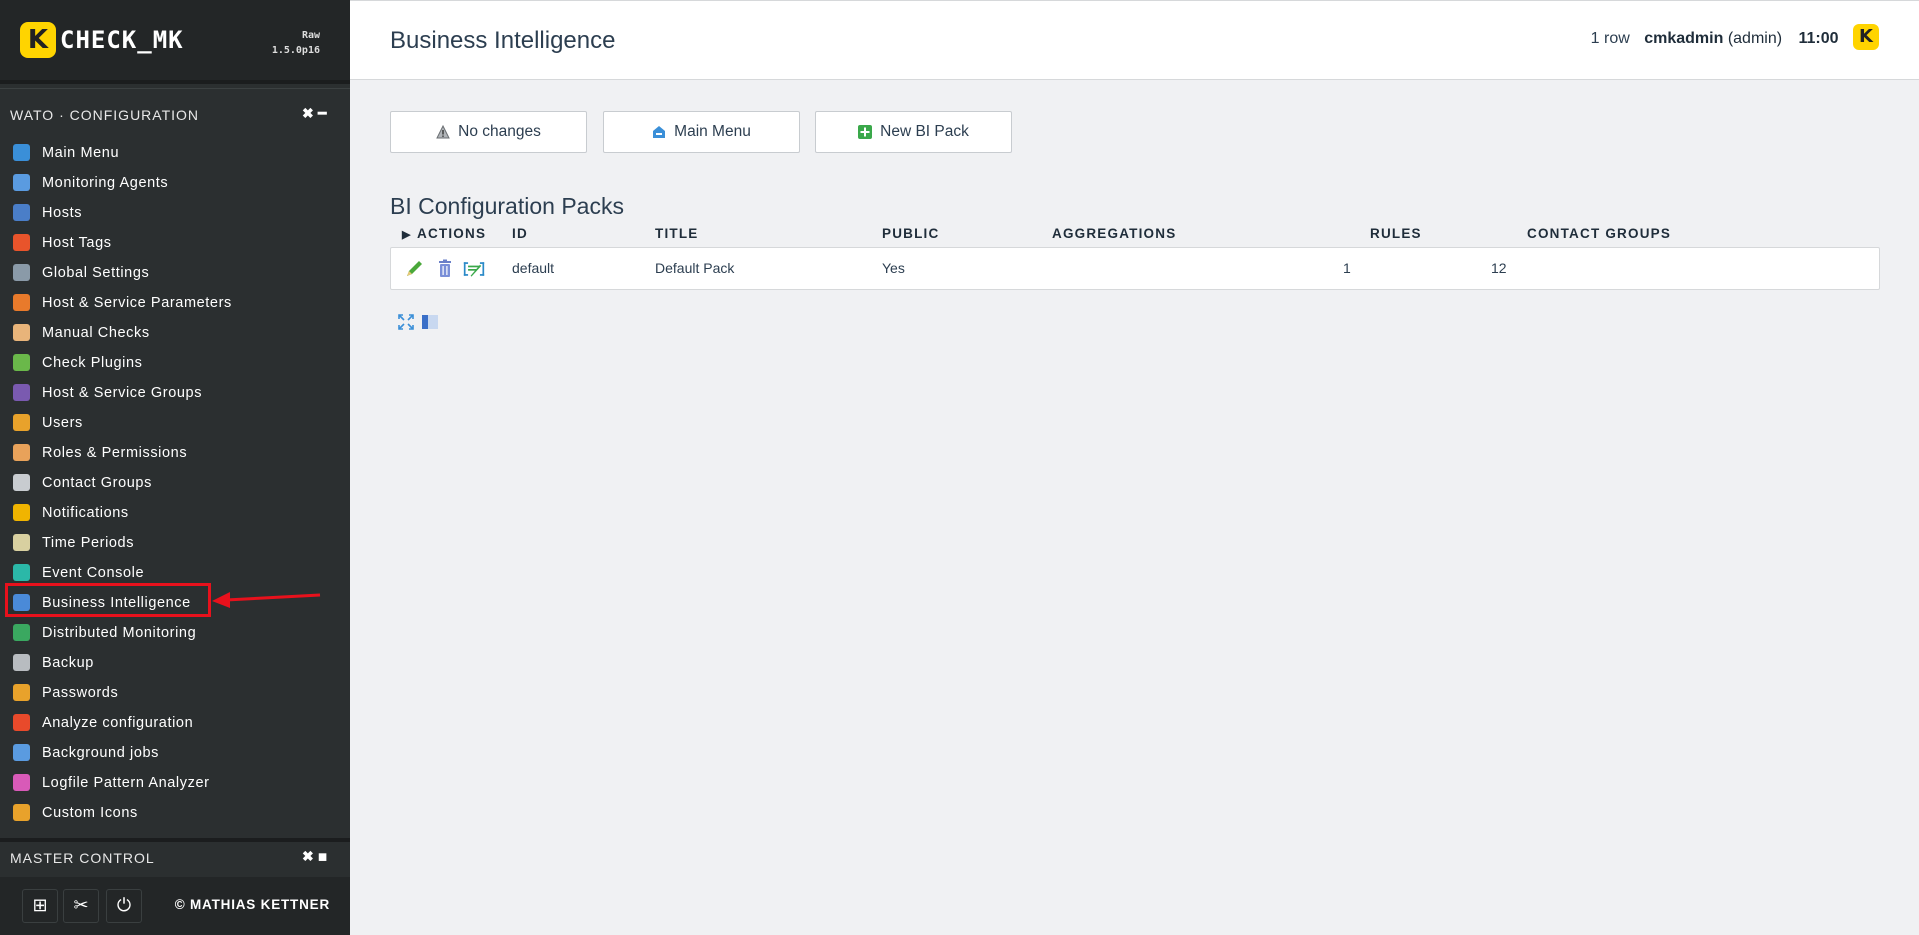  Describe the element at coordinates (175, 213) in the screenshot. I see `sidebar-item-hosts: Hosts` at that location.